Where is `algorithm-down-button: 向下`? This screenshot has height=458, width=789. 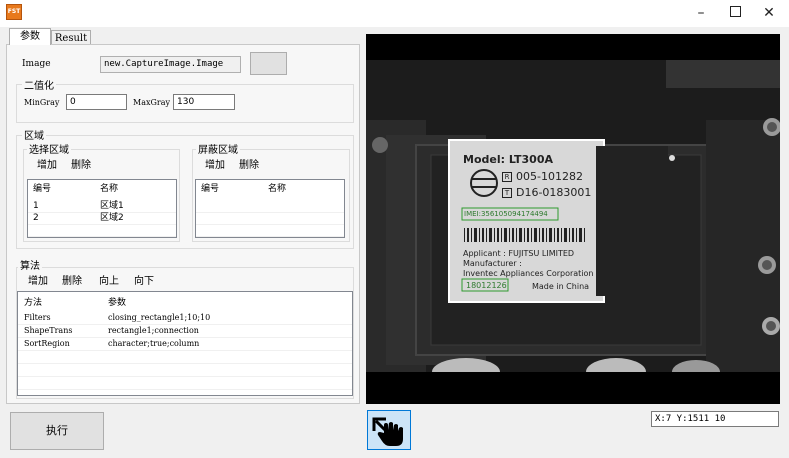 algorithm-down-button: 向下 is located at coordinates (144, 282).